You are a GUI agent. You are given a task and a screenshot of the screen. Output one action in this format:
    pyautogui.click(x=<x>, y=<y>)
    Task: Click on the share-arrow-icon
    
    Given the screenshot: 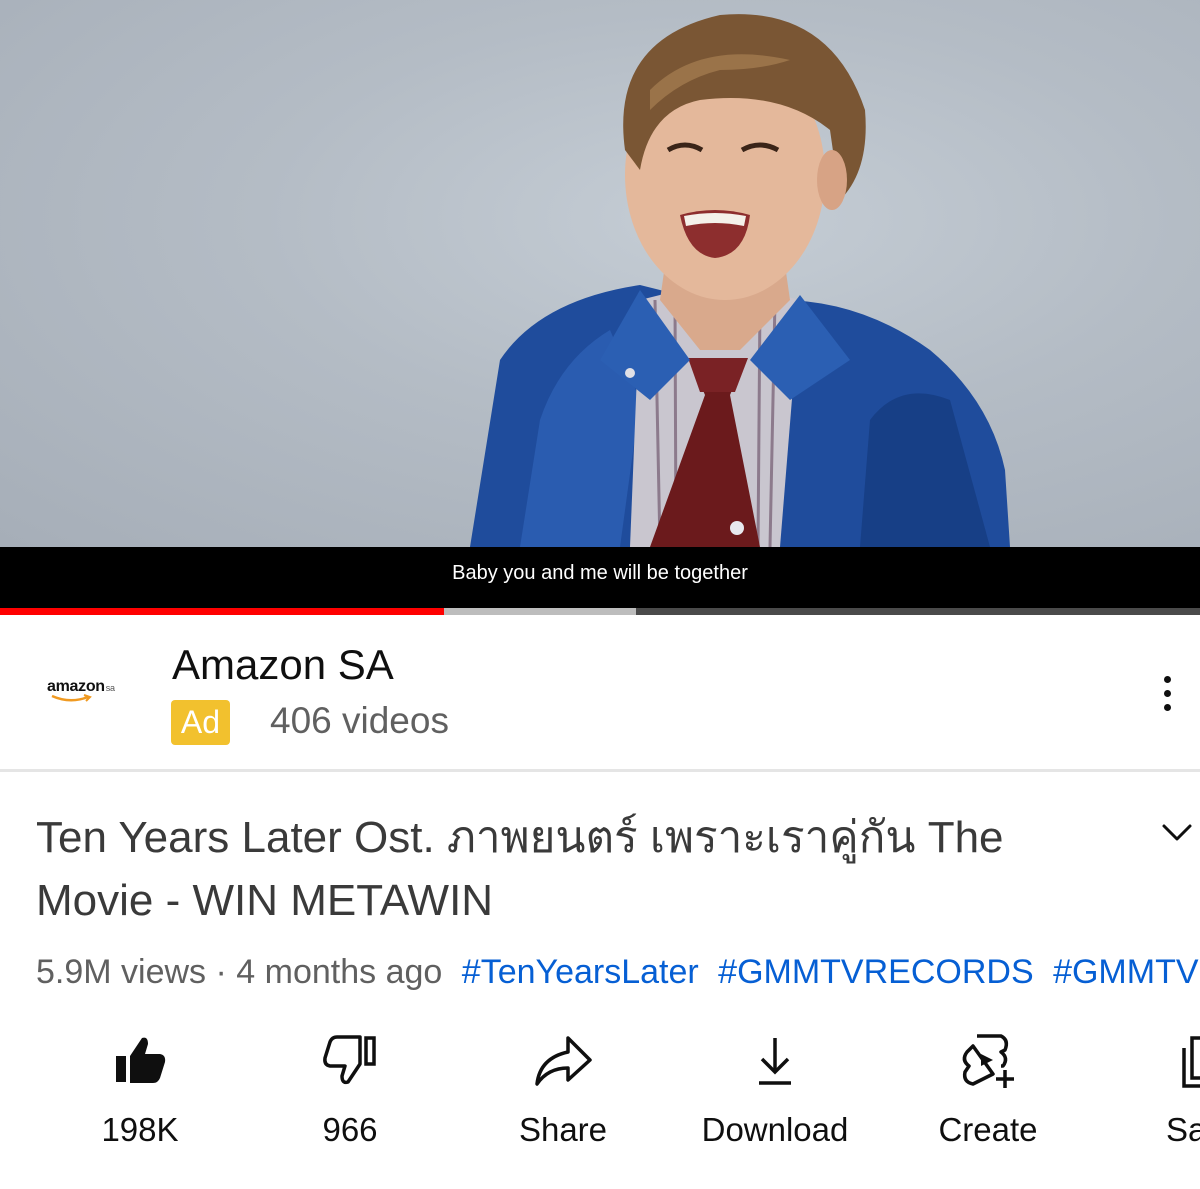 What is the action you would take?
    pyautogui.click(x=563, y=1065)
    